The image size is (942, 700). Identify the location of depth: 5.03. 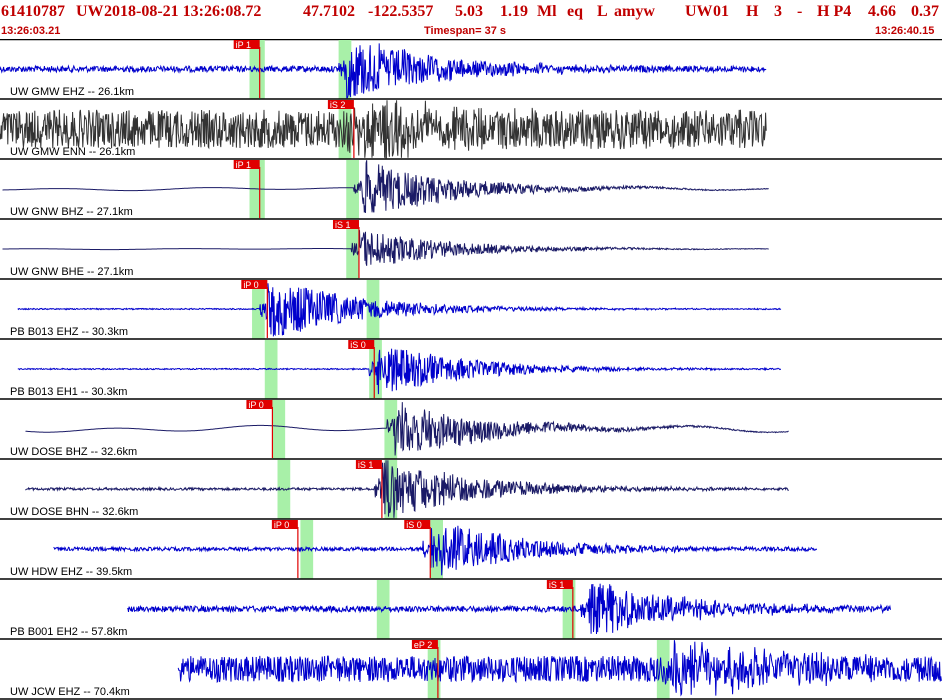
(469, 11).